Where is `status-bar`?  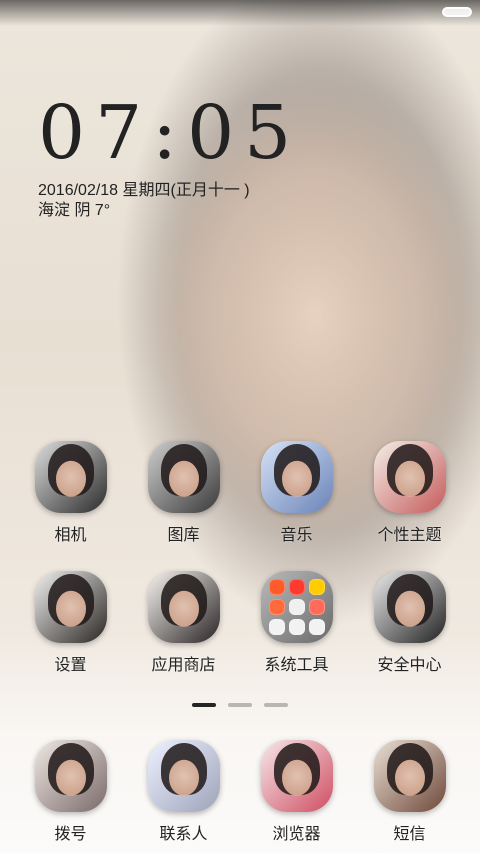
status-bar is located at coordinates (240, 13).